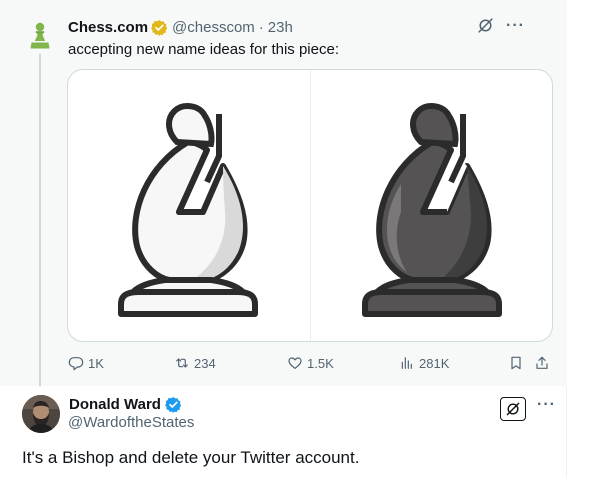 The height and width of the screenshot is (478, 589). Describe the element at coordinates (131, 422) in the screenshot. I see `reply-author-handle: @WardoftheStates` at that location.